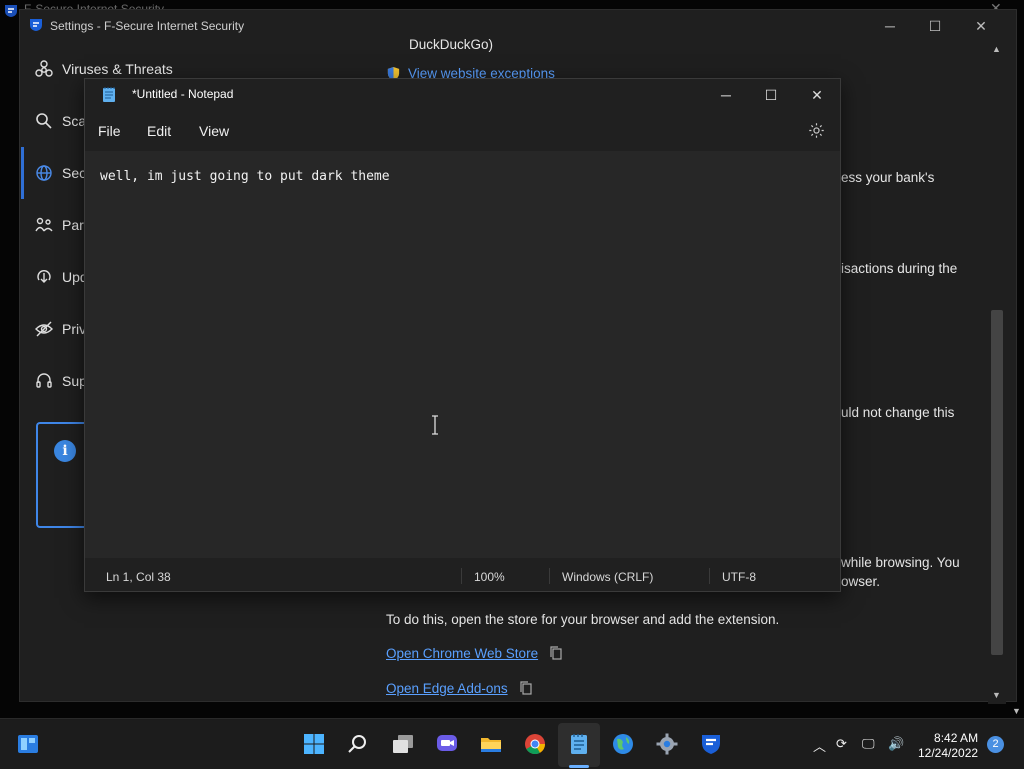 This screenshot has width=1024, height=769. I want to click on encoding: UTF-8, so click(739, 577).